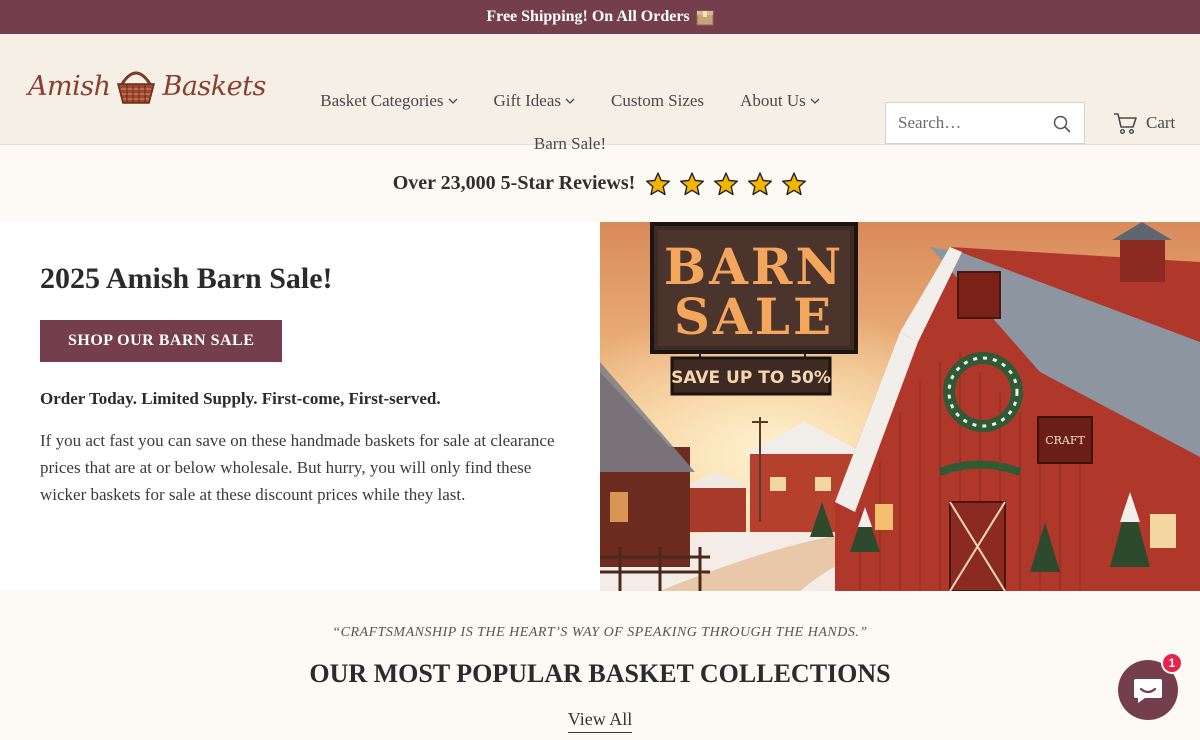  I want to click on site-logo: Amish Baskets, so click(147, 86).